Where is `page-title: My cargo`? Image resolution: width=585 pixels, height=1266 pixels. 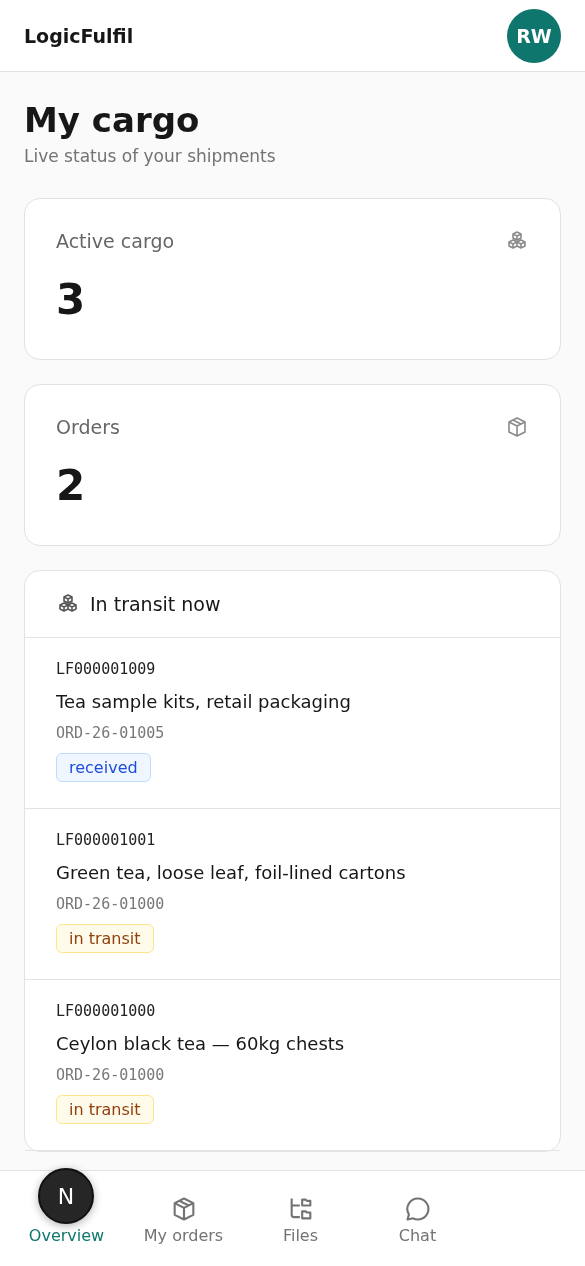
page-title: My cargo is located at coordinates (112, 120).